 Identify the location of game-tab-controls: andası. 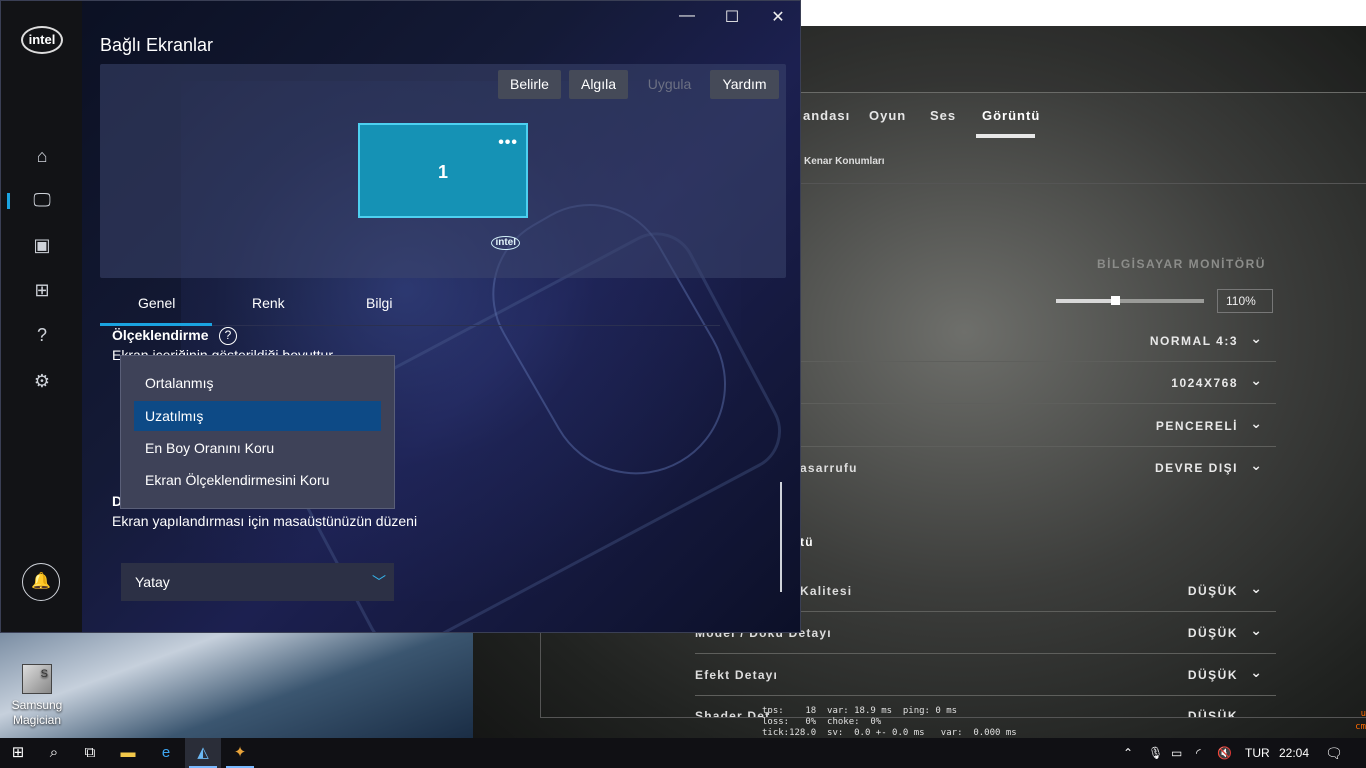
(826, 115).